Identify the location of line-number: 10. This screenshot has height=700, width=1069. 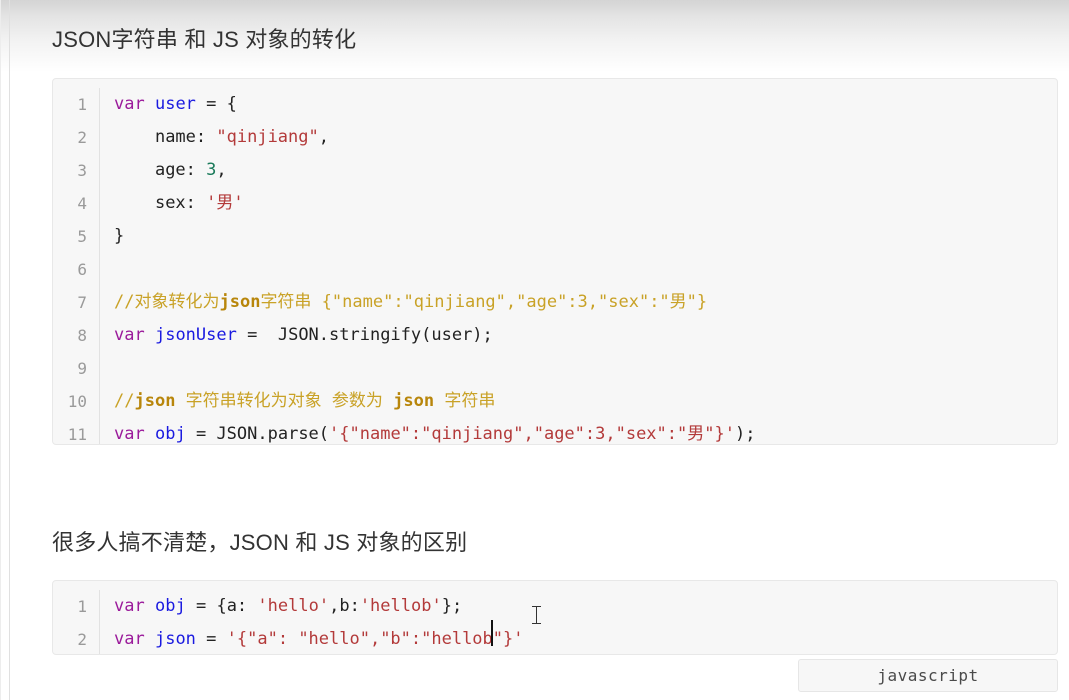
(77, 401).